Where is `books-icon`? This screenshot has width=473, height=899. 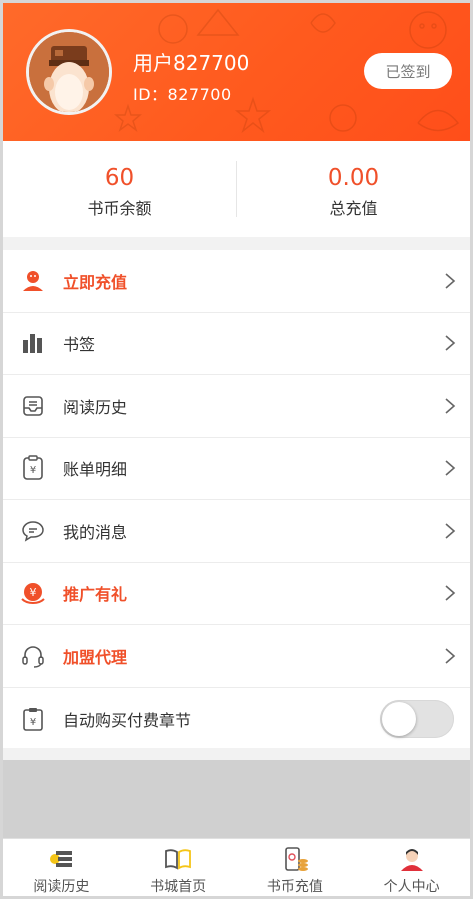
books-icon is located at coordinates (33, 343).